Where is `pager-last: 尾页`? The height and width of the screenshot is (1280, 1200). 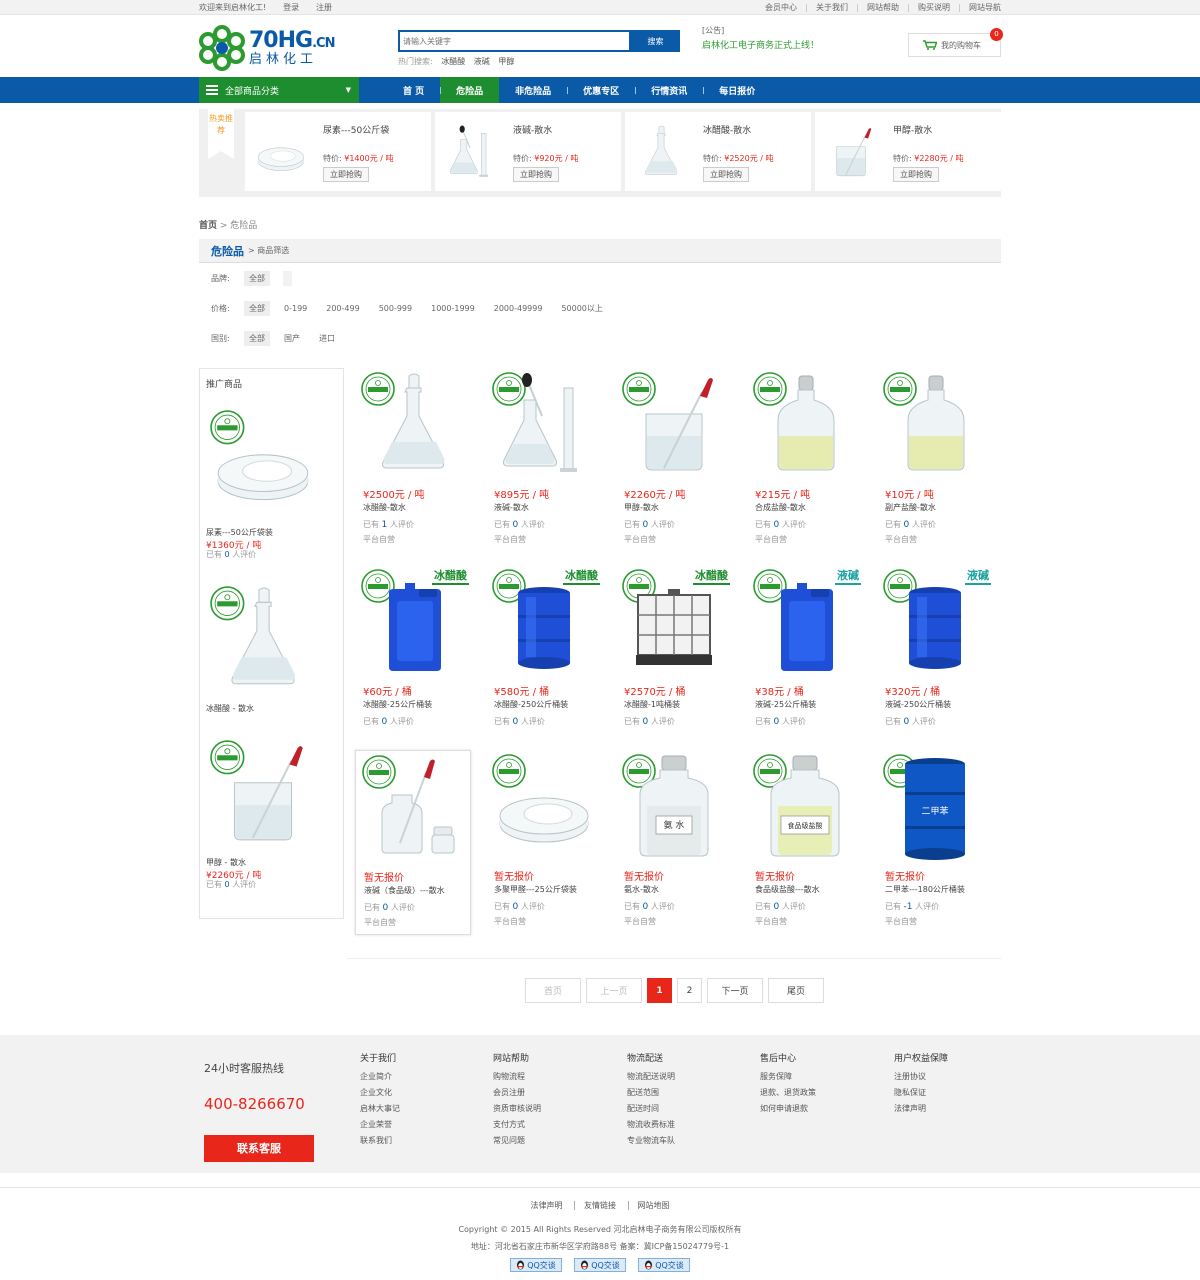 pager-last: 尾页 is located at coordinates (796, 990).